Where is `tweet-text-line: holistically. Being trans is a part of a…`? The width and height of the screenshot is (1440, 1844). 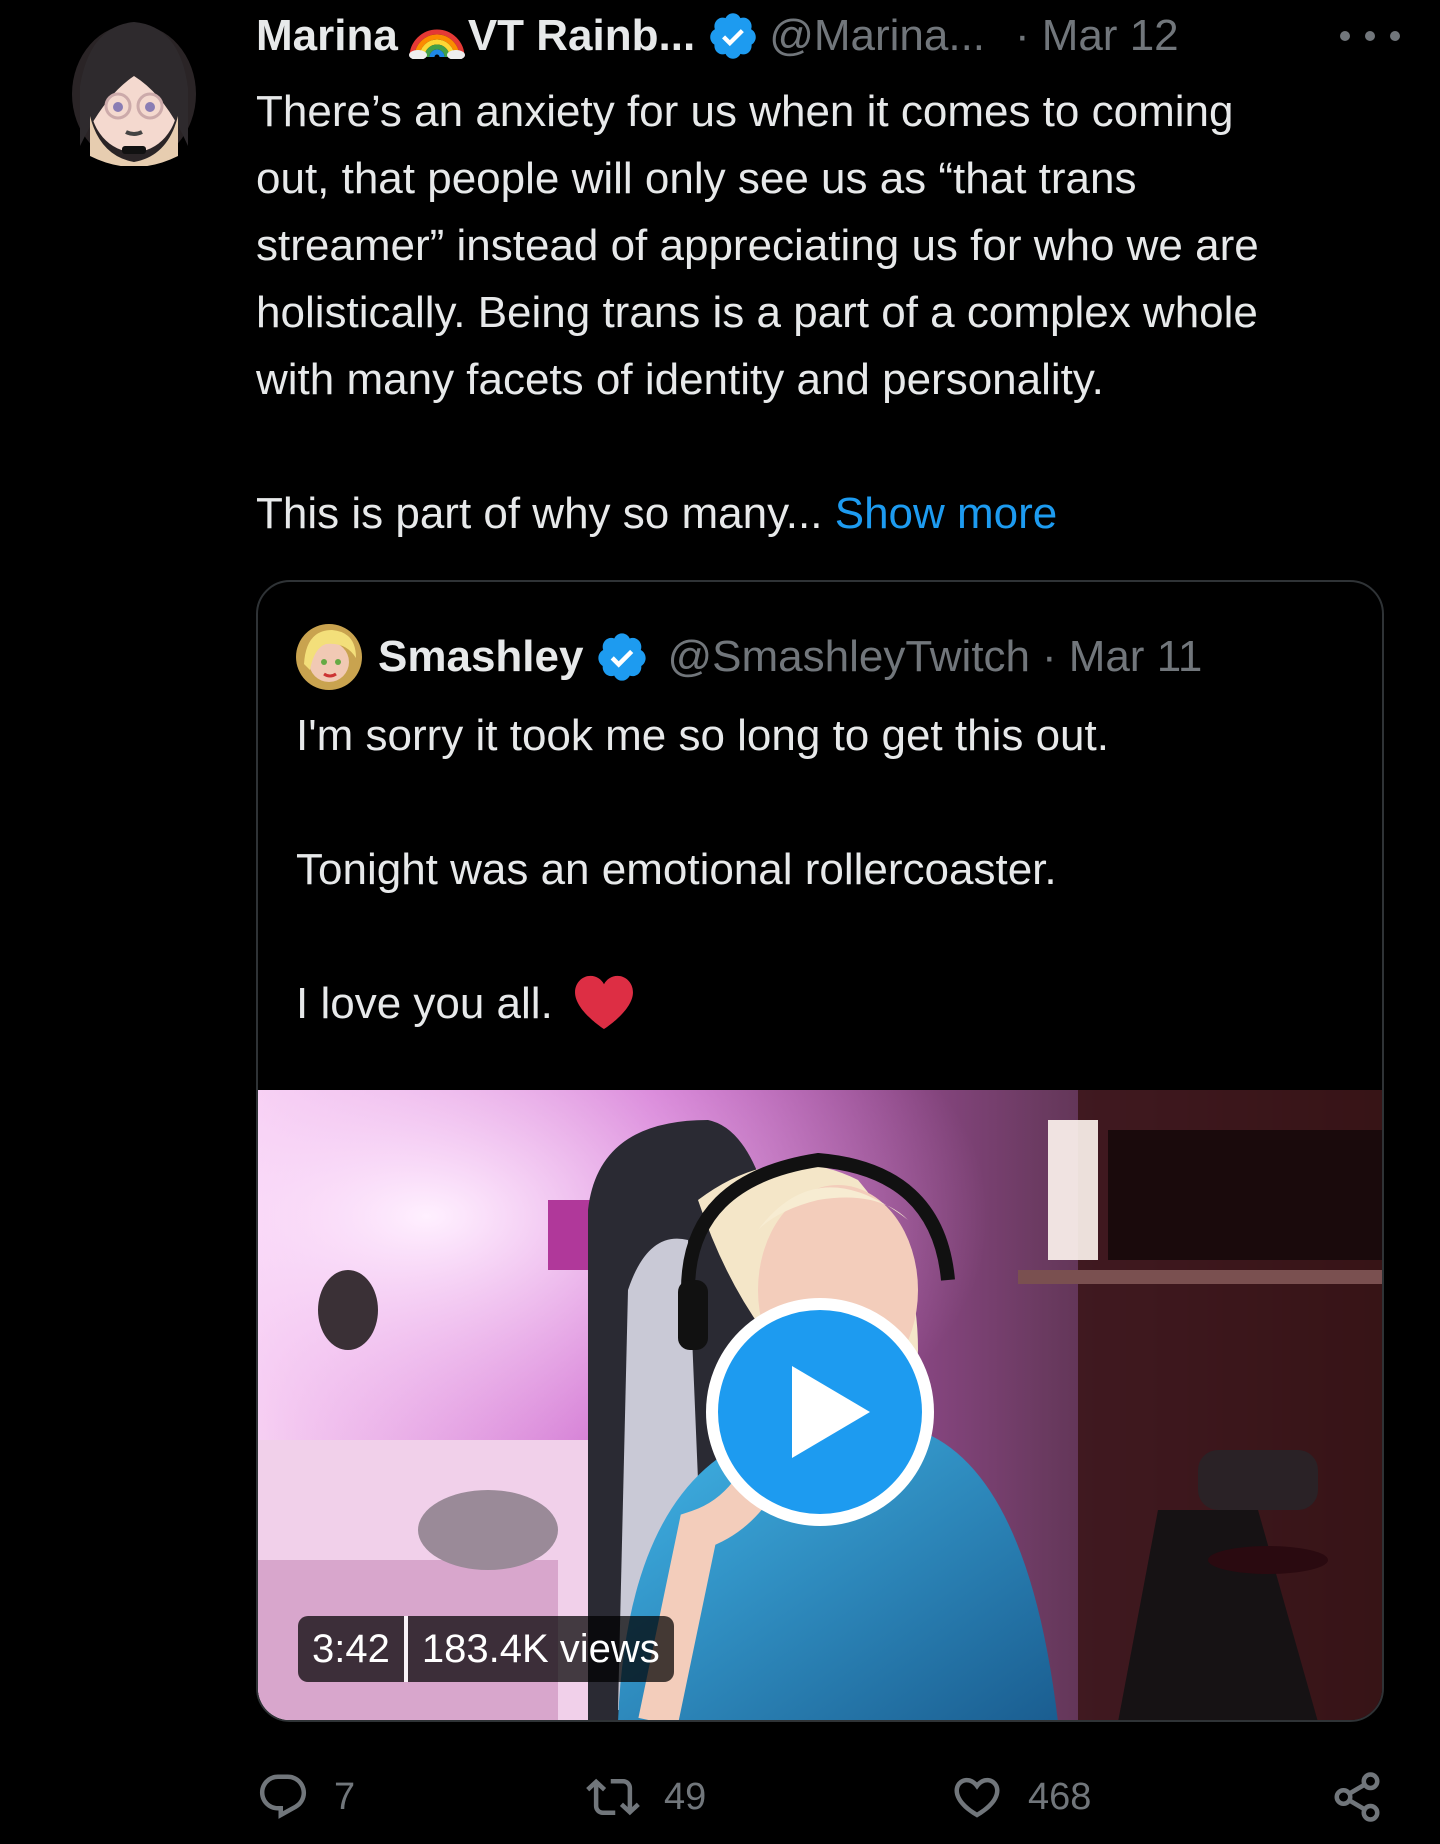 tweet-text-line: holistically. Being trans is a part of a… is located at coordinates (757, 312).